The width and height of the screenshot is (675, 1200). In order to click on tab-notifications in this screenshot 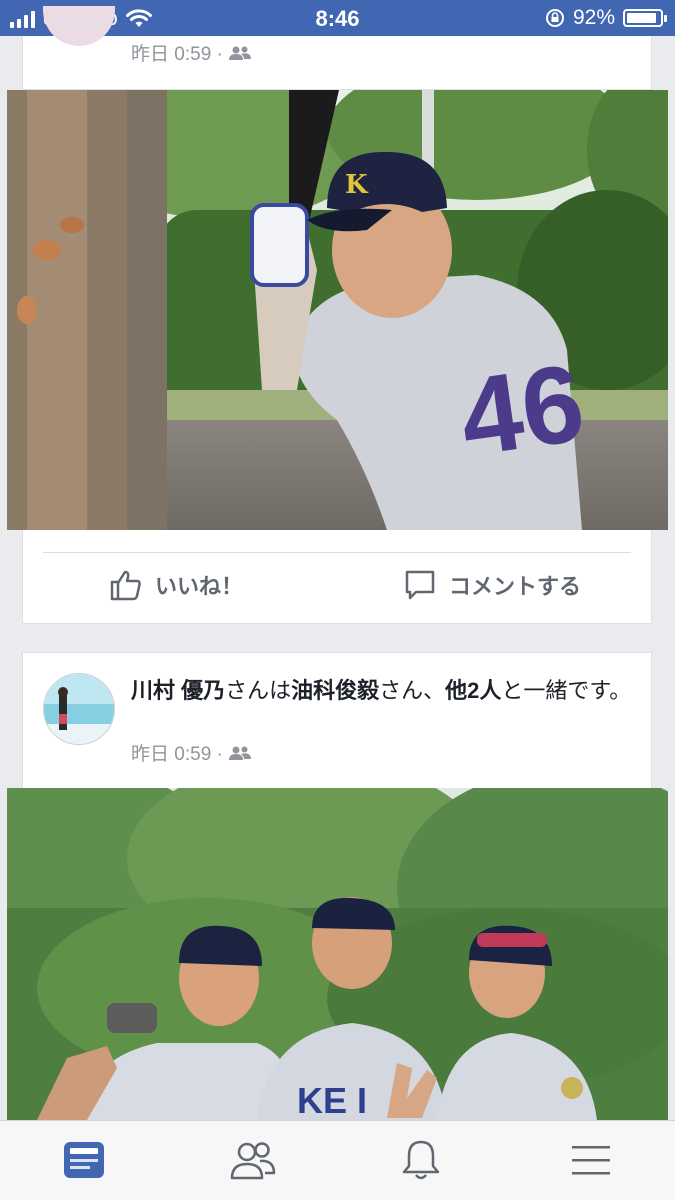, I will do `click(421, 1160)`.